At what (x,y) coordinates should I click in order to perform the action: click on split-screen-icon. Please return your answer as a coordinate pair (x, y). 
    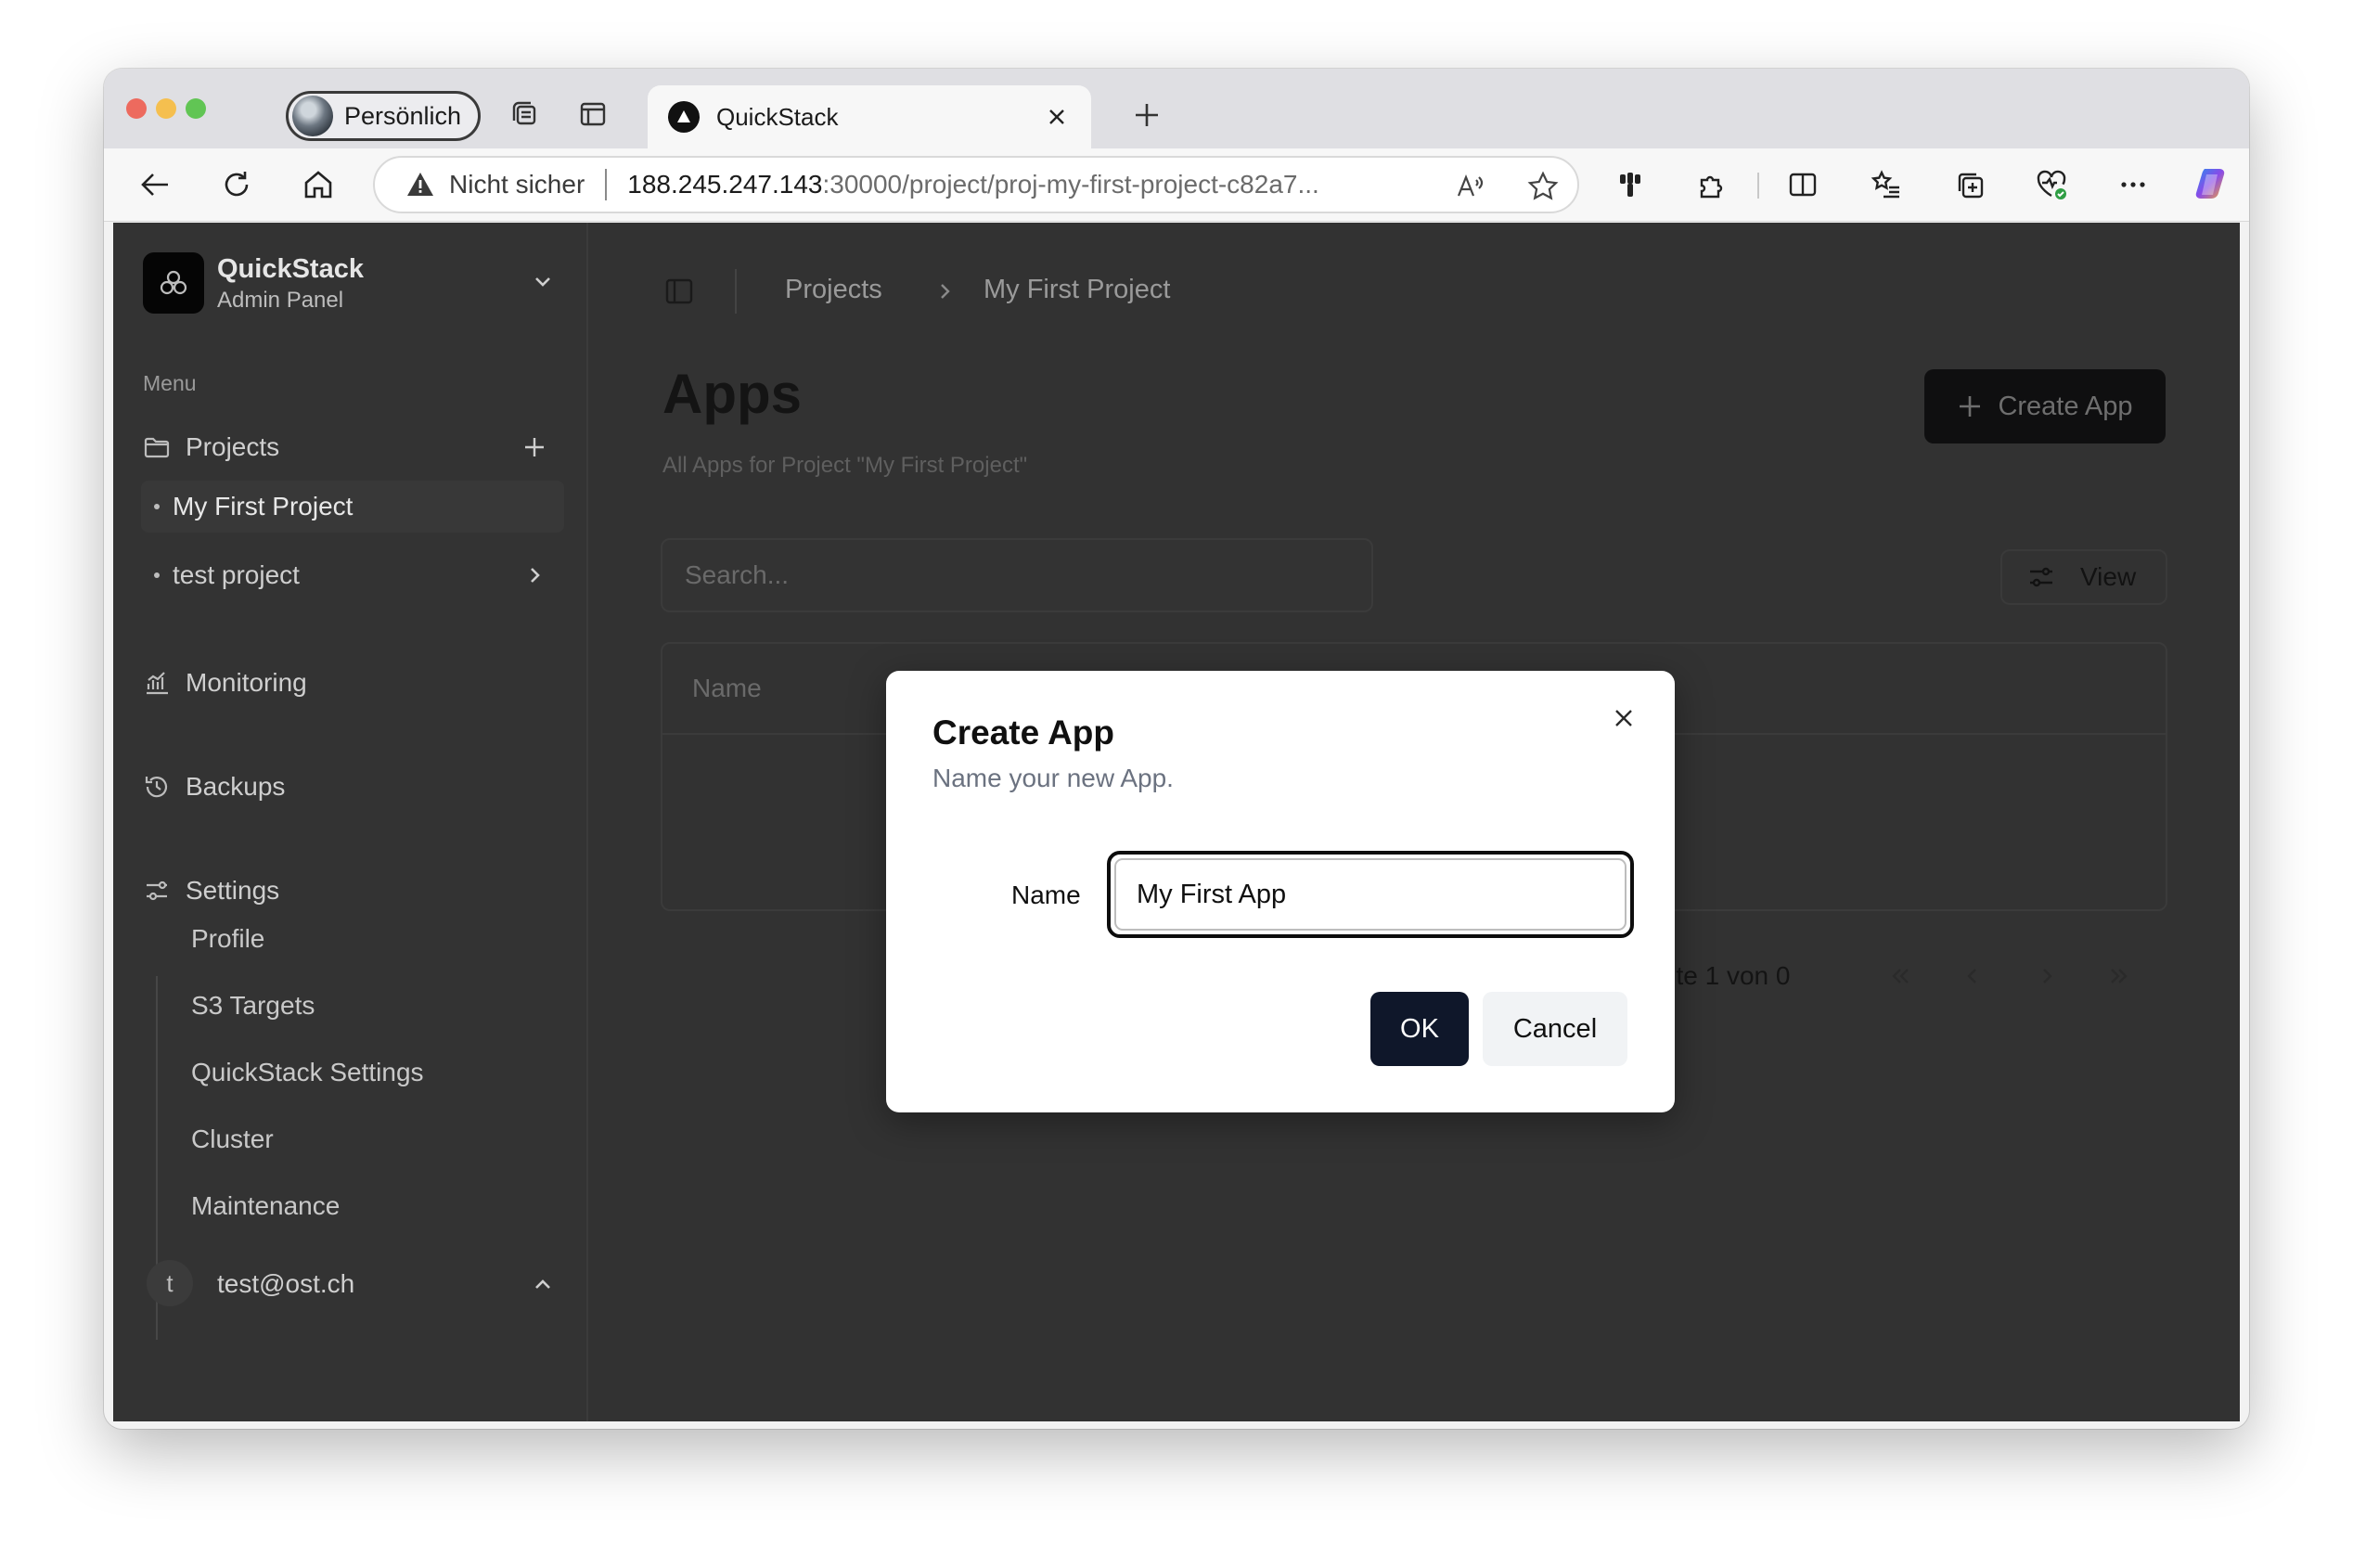
    Looking at the image, I should click on (1803, 184).